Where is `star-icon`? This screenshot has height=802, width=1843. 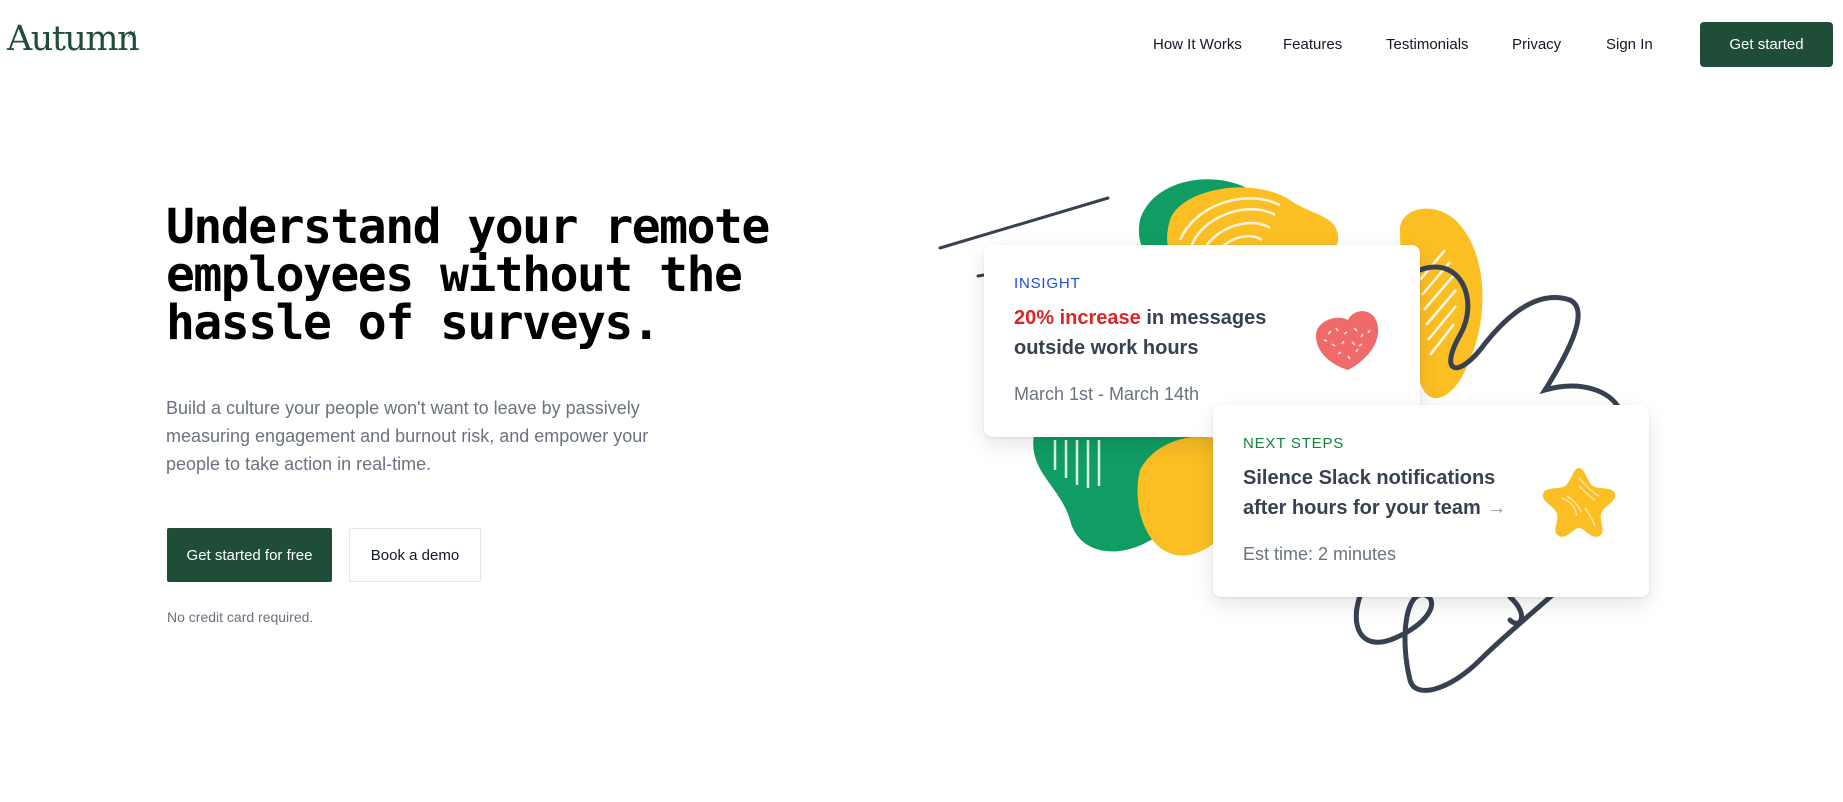 star-icon is located at coordinates (1579, 502).